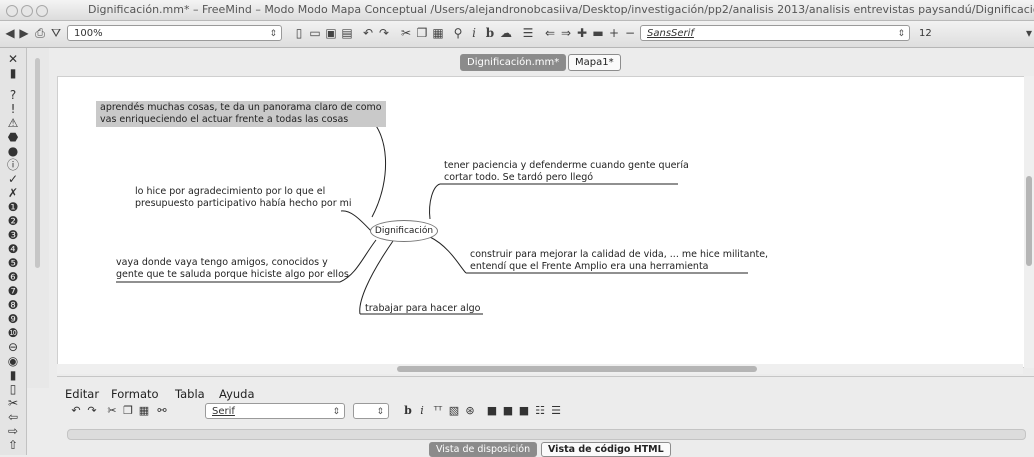  I want to click on save-as-icon: ▤, so click(347, 33).